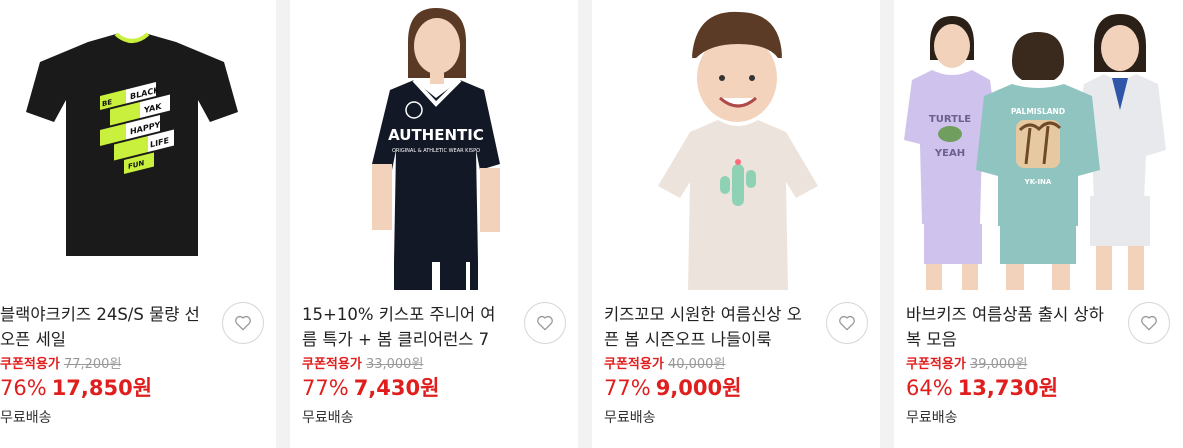  I want to click on original-price: 77,200원, so click(92, 364).